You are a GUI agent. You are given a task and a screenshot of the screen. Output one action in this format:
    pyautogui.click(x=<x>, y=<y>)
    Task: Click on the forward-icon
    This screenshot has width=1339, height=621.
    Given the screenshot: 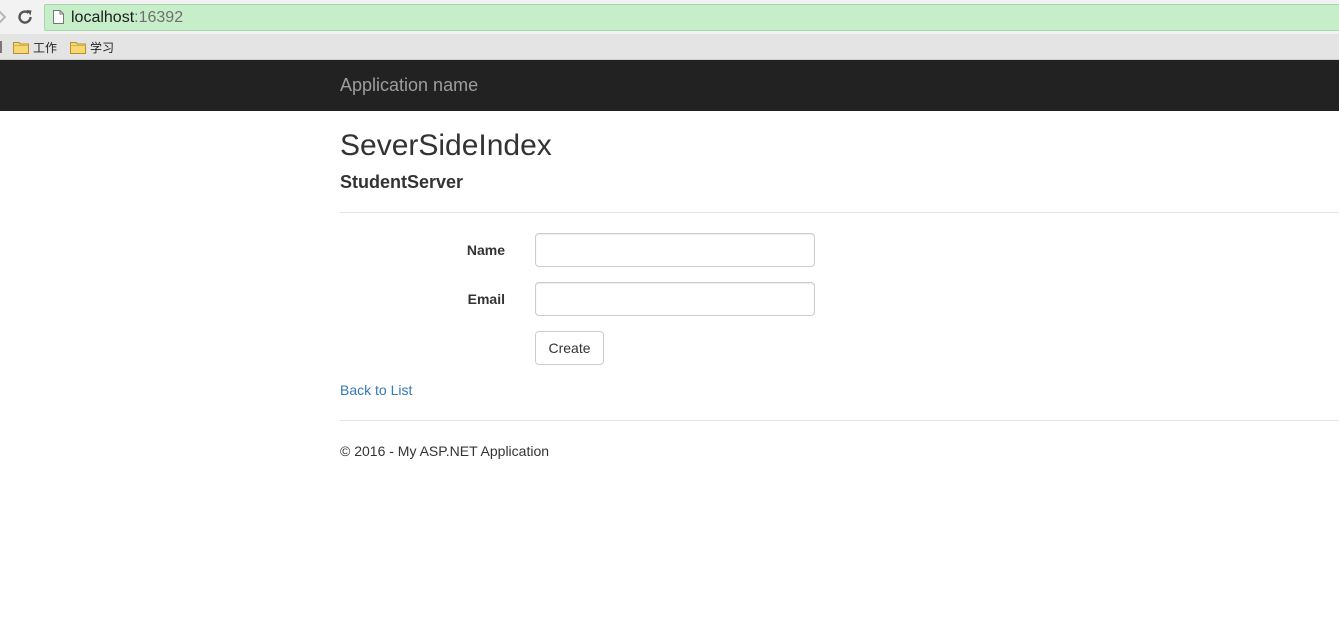 What is the action you would take?
    pyautogui.click(x=3, y=17)
    